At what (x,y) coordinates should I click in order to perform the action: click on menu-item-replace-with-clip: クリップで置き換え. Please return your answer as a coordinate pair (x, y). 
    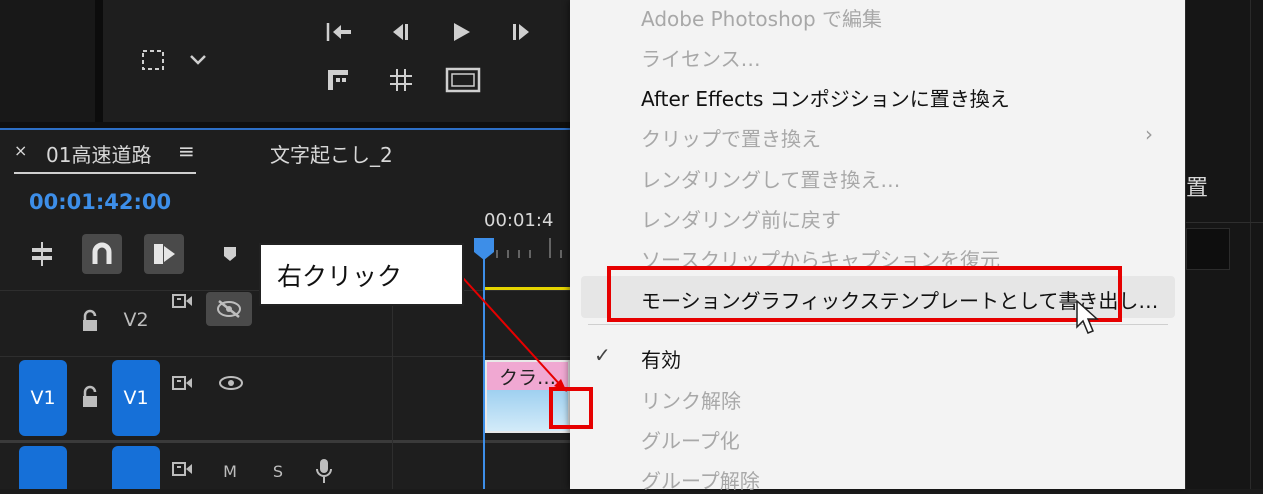
    Looking at the image, I should click on (731, 137).